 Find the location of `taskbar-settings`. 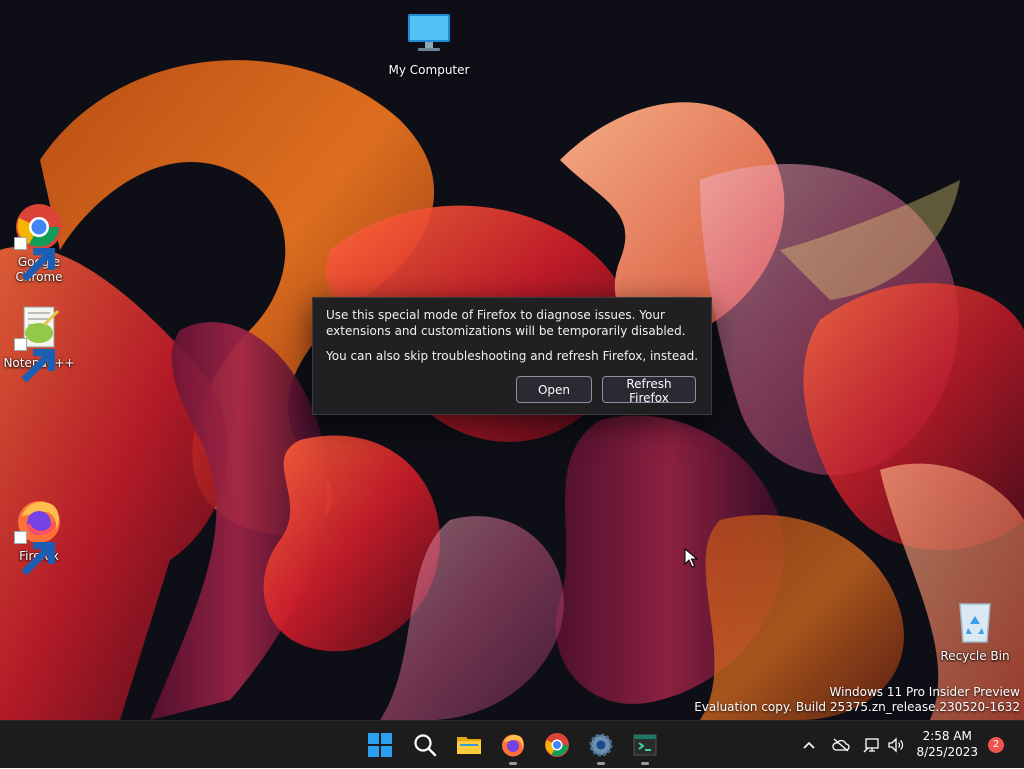

taskbar-settings is located at coordinates (601, 745).